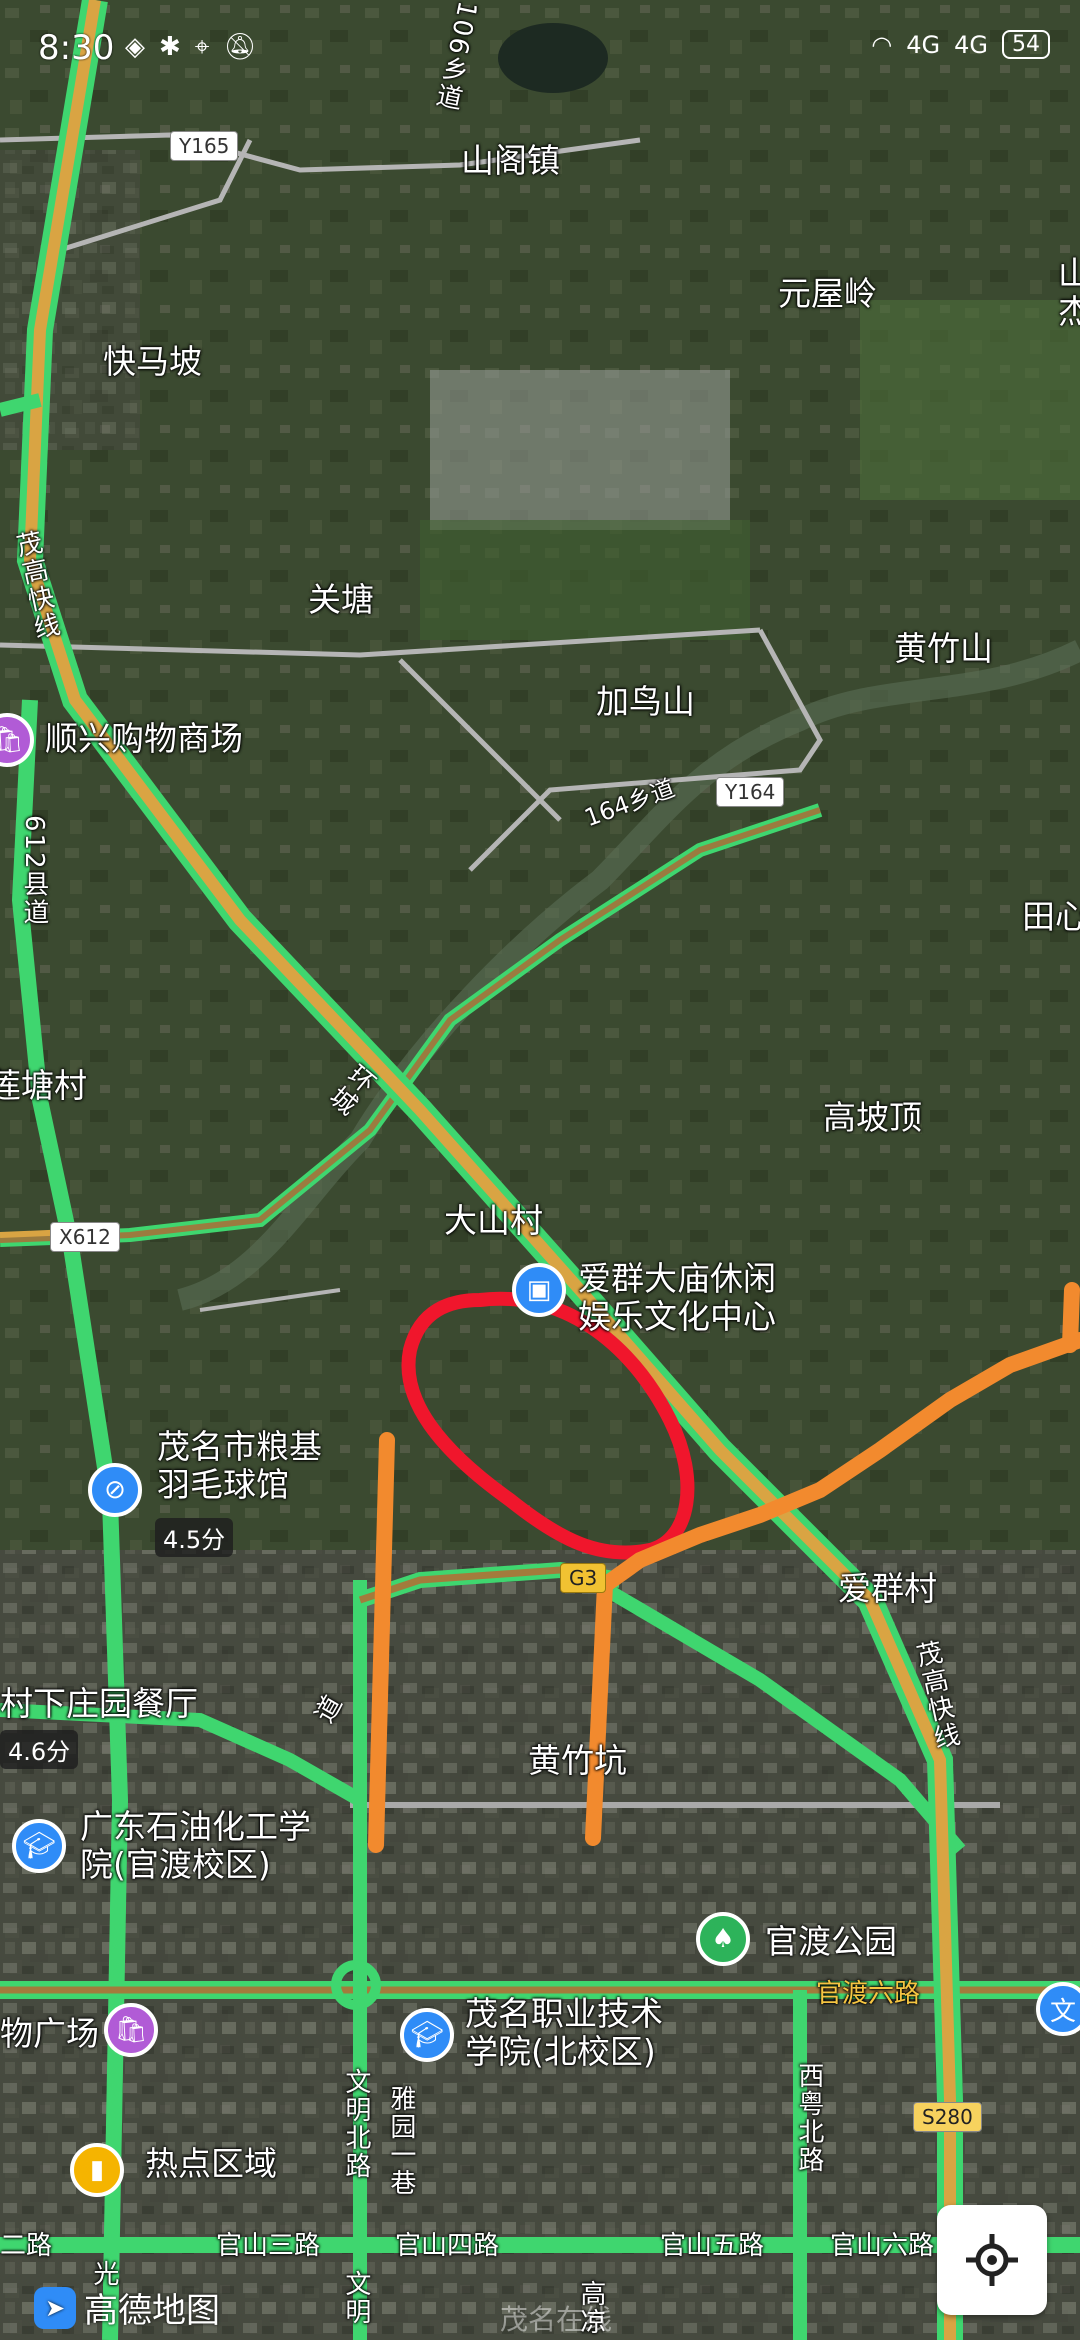 This screenshot has height=2340, width=1080. I want to click on restaurant-time-badge: 4.6分, so click(39, 1749).